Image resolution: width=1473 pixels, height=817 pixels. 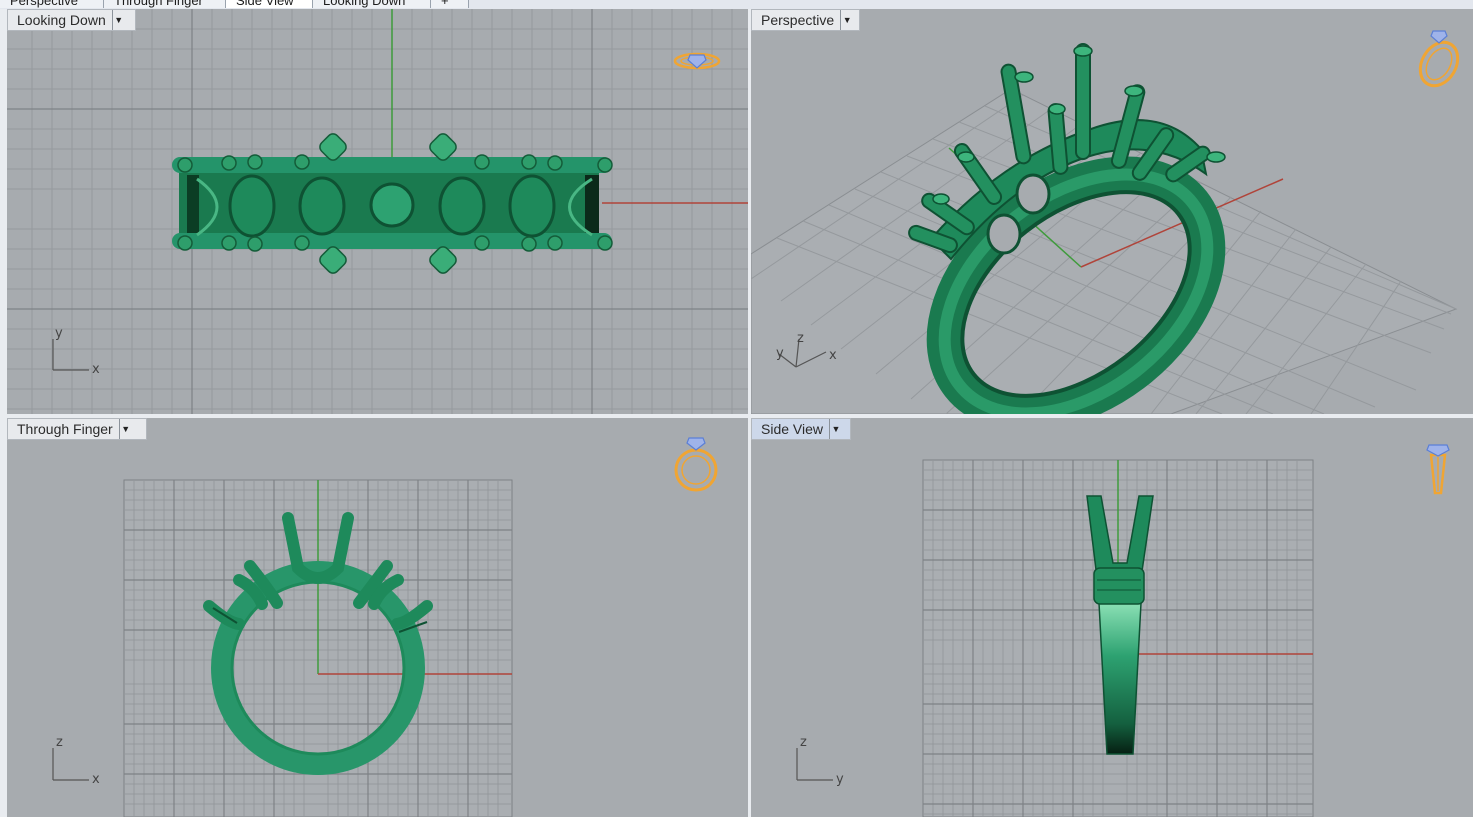 What do you see at coordinates (372, 4) in the screenshot?
I see `tab-looking-down: Looking Down` at bounding box center [372, 4].